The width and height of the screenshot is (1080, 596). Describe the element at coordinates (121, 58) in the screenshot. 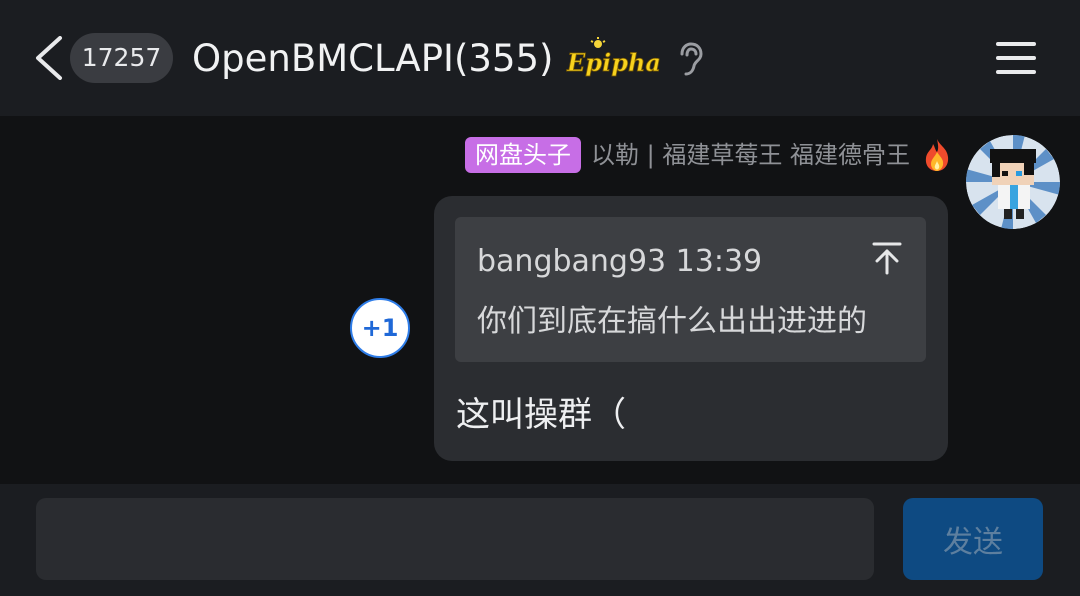

I see `unread-count-badge: 17257` at that location.